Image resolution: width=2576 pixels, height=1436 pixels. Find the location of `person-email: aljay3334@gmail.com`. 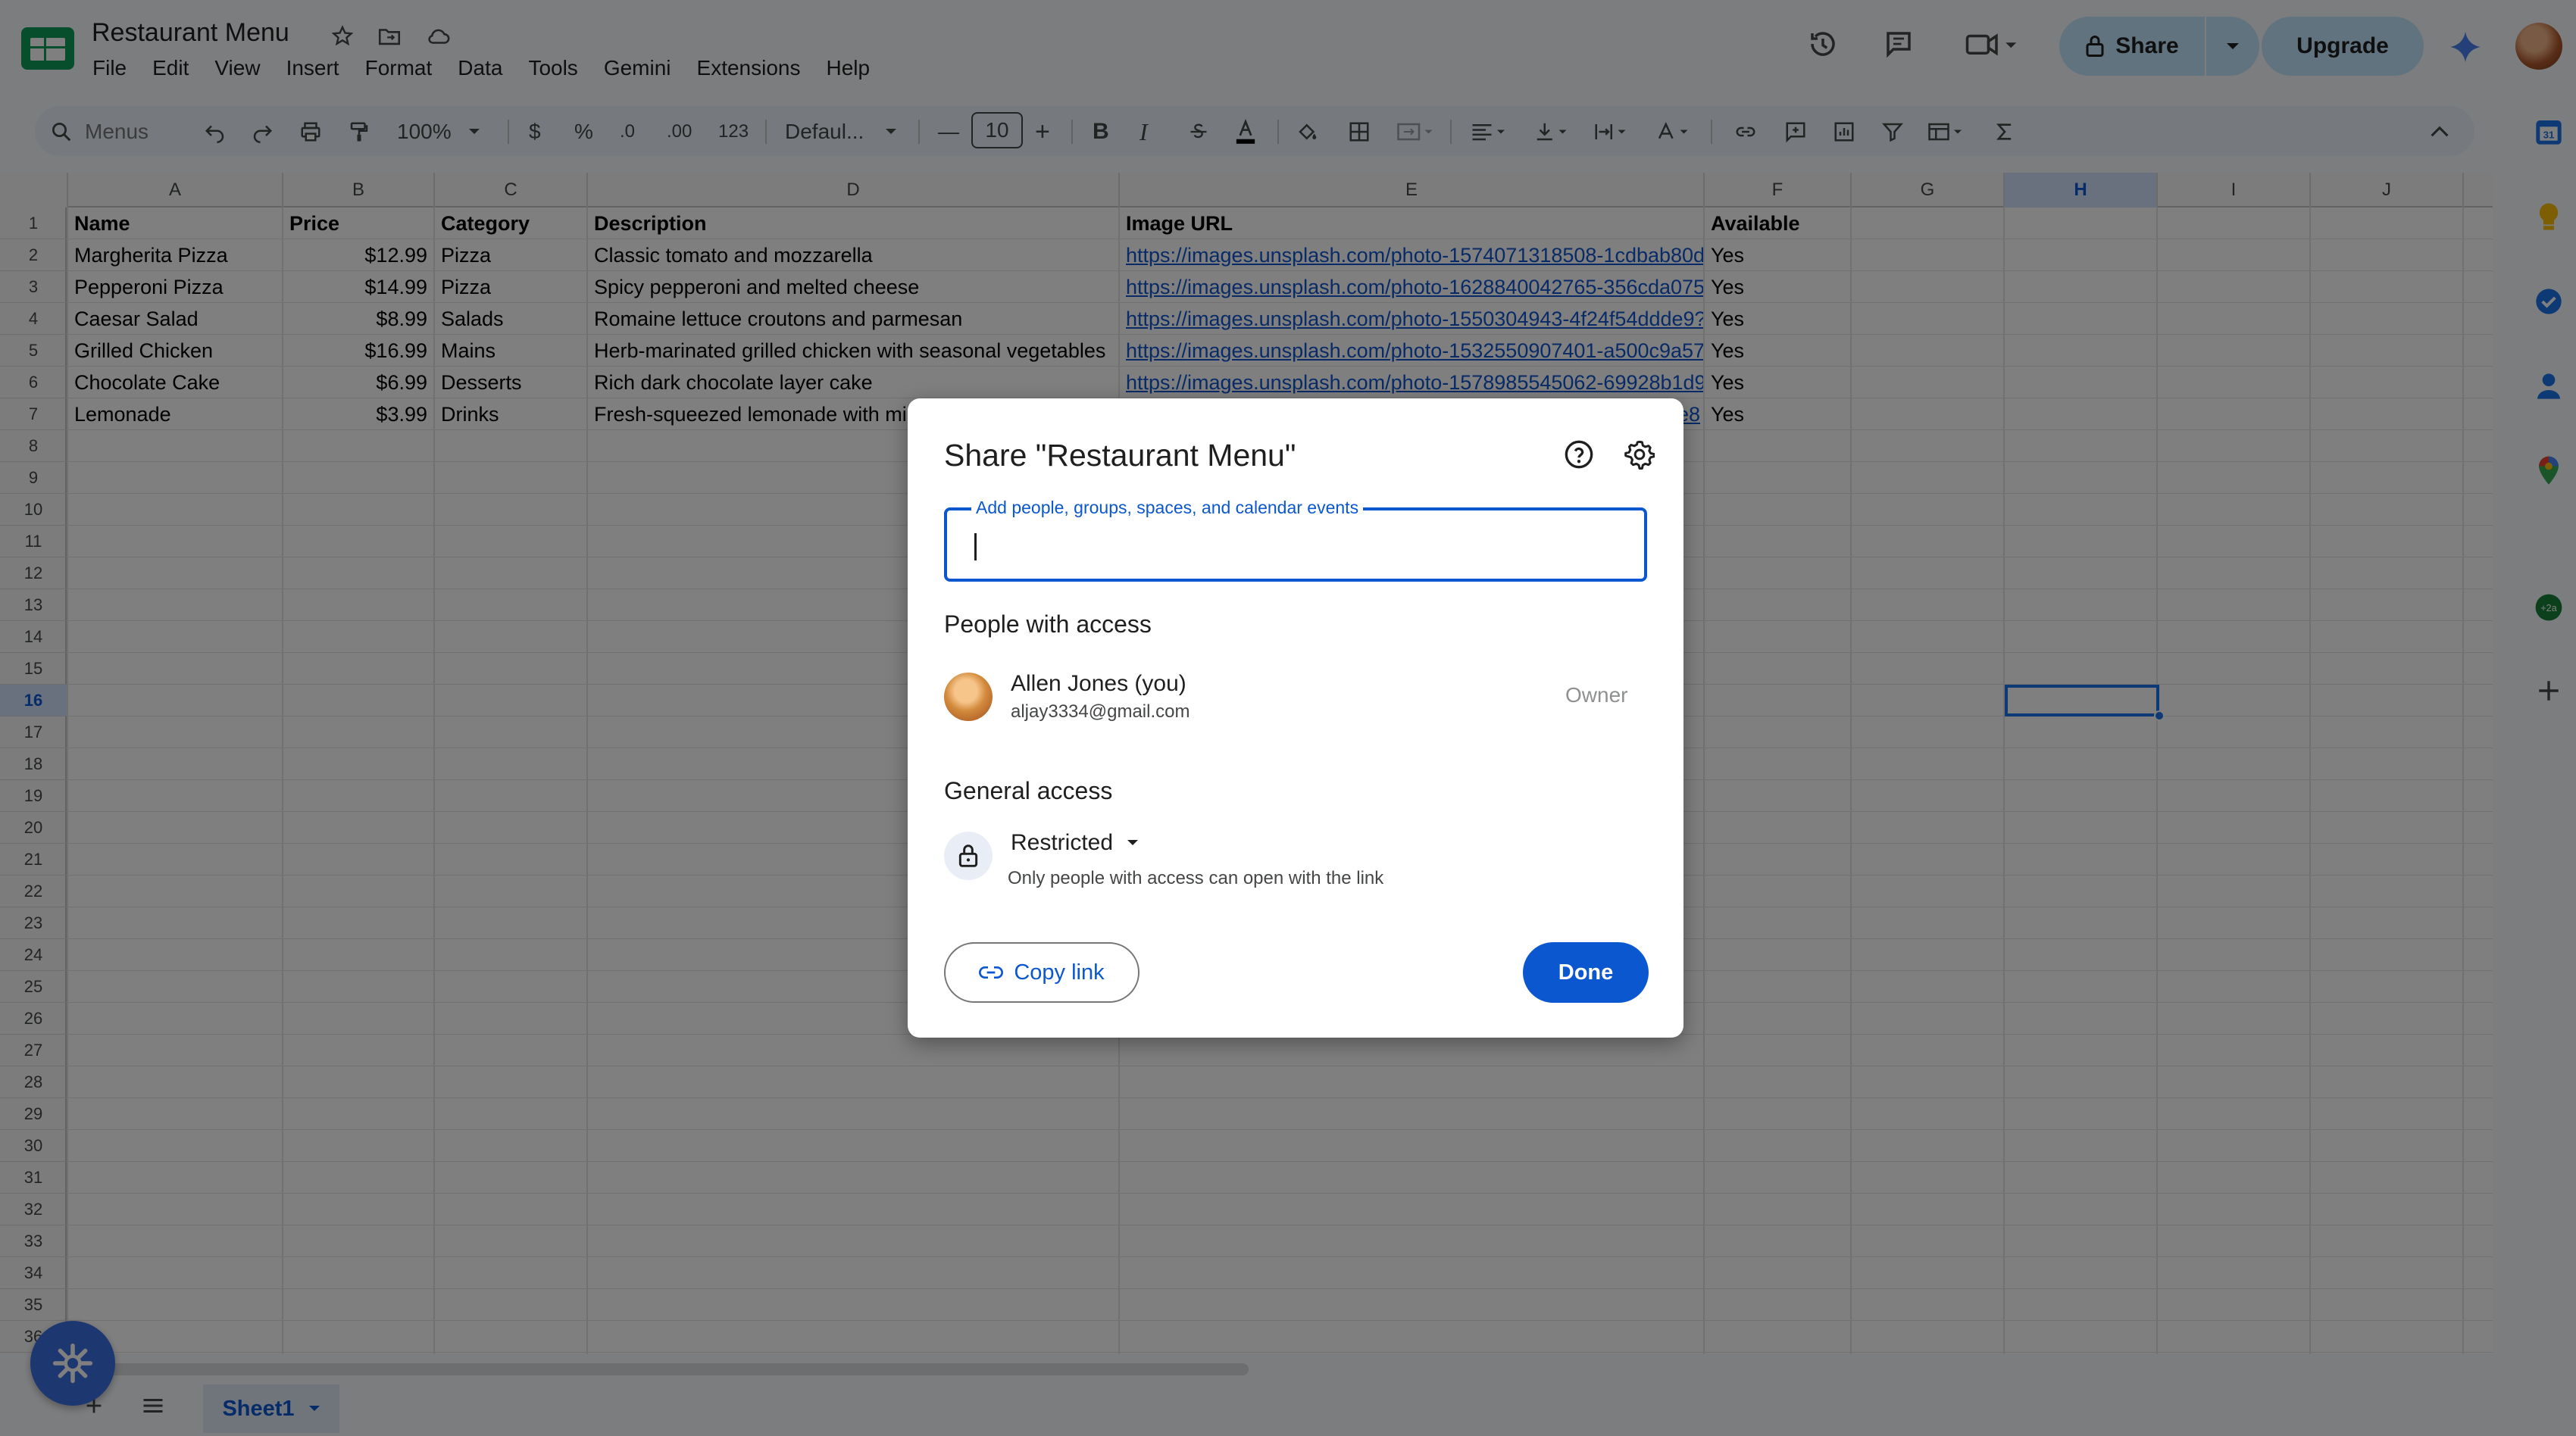

person-email: aljay3334@gmail.com is located at coordinates (1100, 711).